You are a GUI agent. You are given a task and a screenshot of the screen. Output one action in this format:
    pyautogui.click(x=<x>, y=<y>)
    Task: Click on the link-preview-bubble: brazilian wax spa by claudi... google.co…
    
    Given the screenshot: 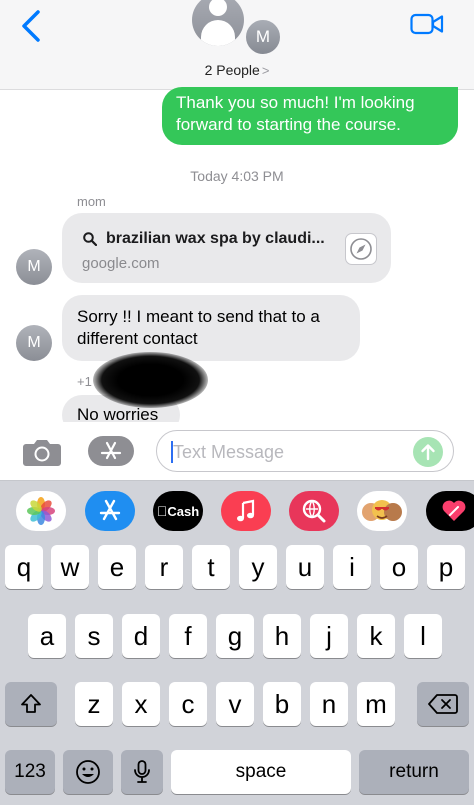 What is the action you would take?
    pyautogui.click(x=226, y=248)
    